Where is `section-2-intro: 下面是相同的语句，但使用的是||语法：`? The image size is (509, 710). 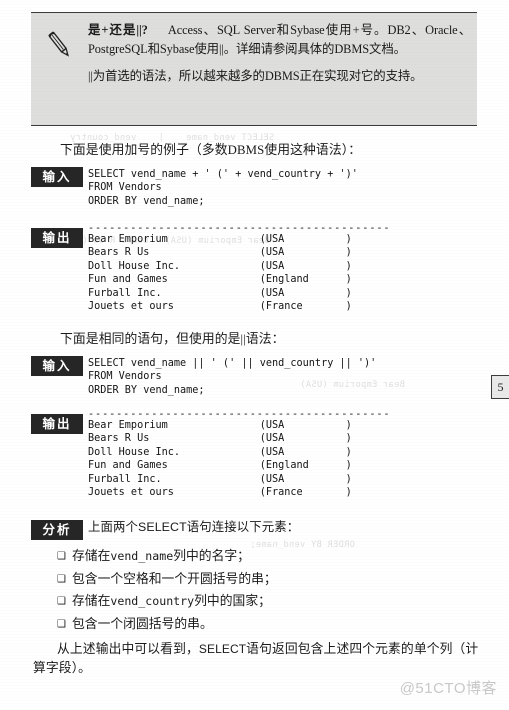 section-2-intro: 下面是相同的语句，但使用的是||语法： is located at coordinates (172, 339).